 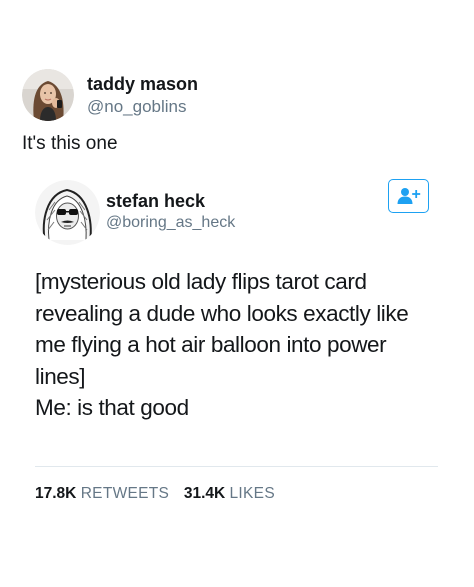 I want to click on author-name: taddy mason, so click(x=142, y=84).